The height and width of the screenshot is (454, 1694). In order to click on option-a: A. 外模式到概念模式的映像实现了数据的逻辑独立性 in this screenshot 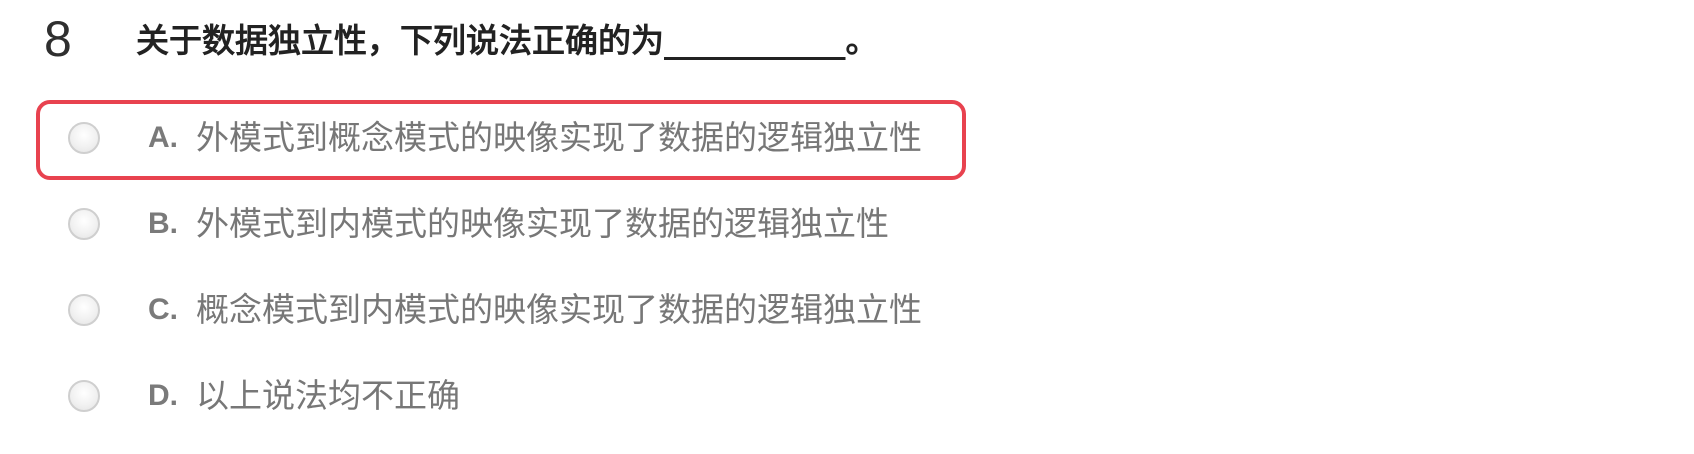, I will do `click(501, 140)`.